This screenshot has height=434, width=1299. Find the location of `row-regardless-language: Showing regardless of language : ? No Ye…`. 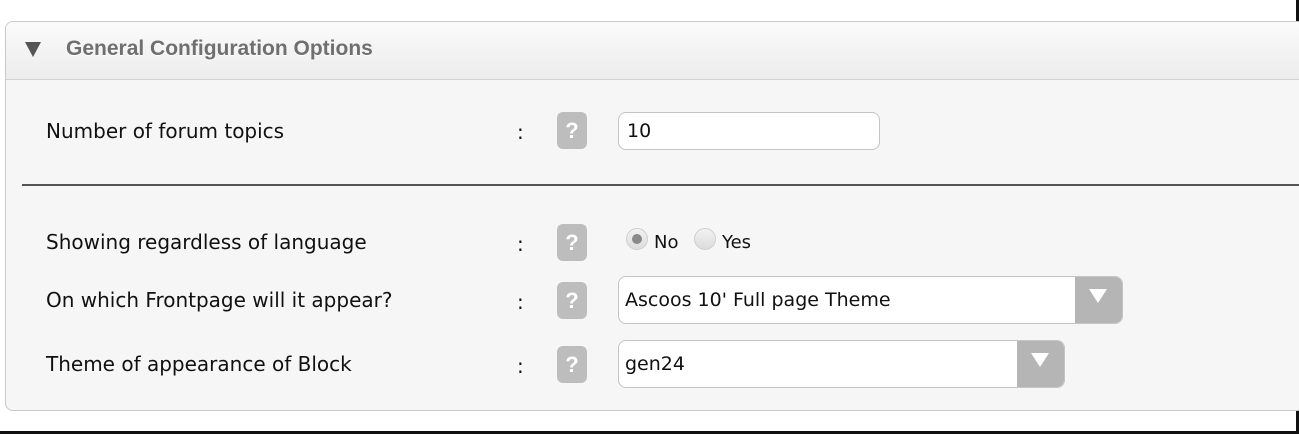

row-regardless-language: Showing regardless of language : ? No Ye… is located at coordinates (652, 243).